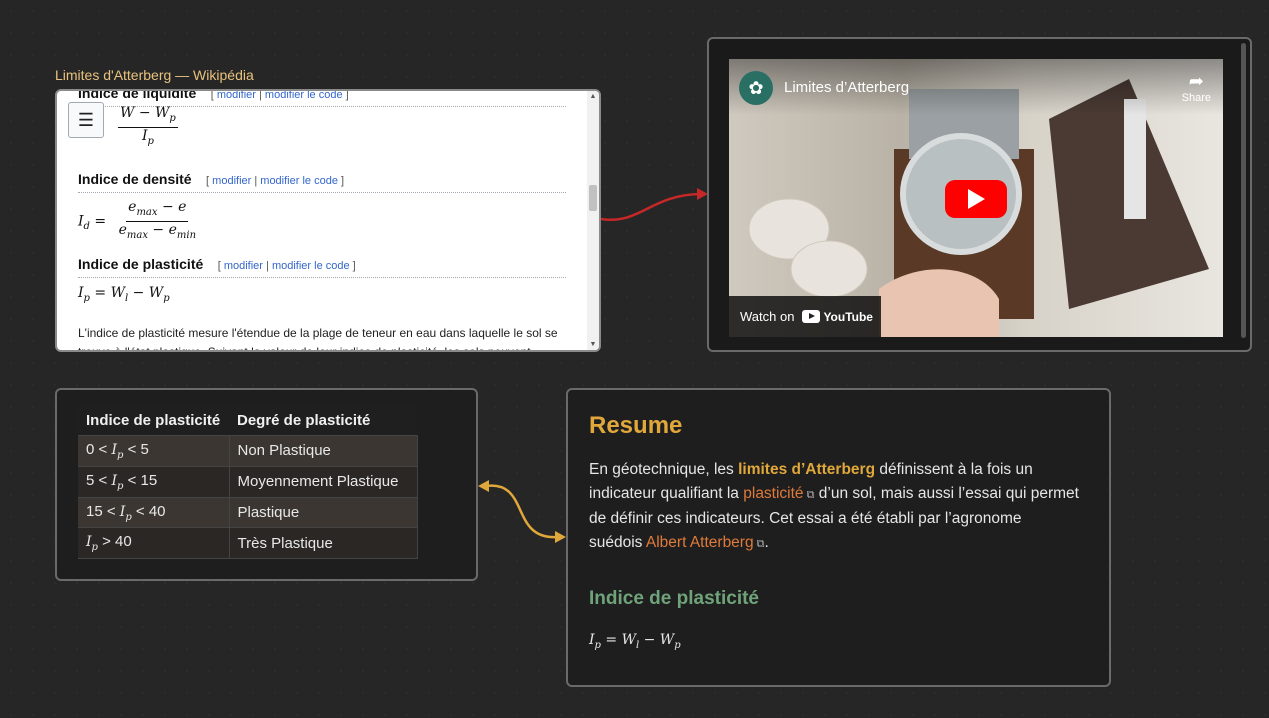  What do you see at coordinates (593, 198) in the screenshot?
I see `scroll-thumb` at bounding box center [593, 198].